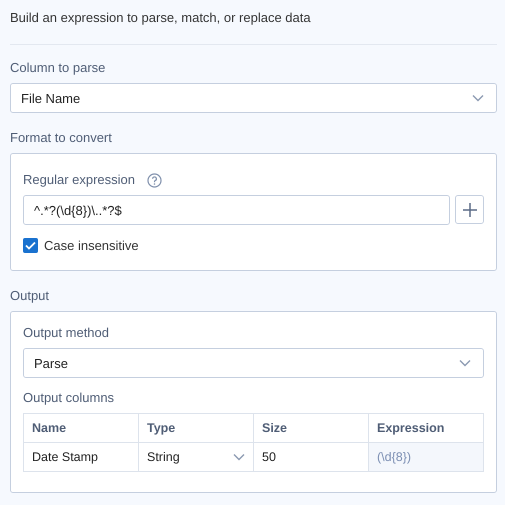 The image size is (505, 505). I want to click on field-label: Output columns, so click(68, 398).